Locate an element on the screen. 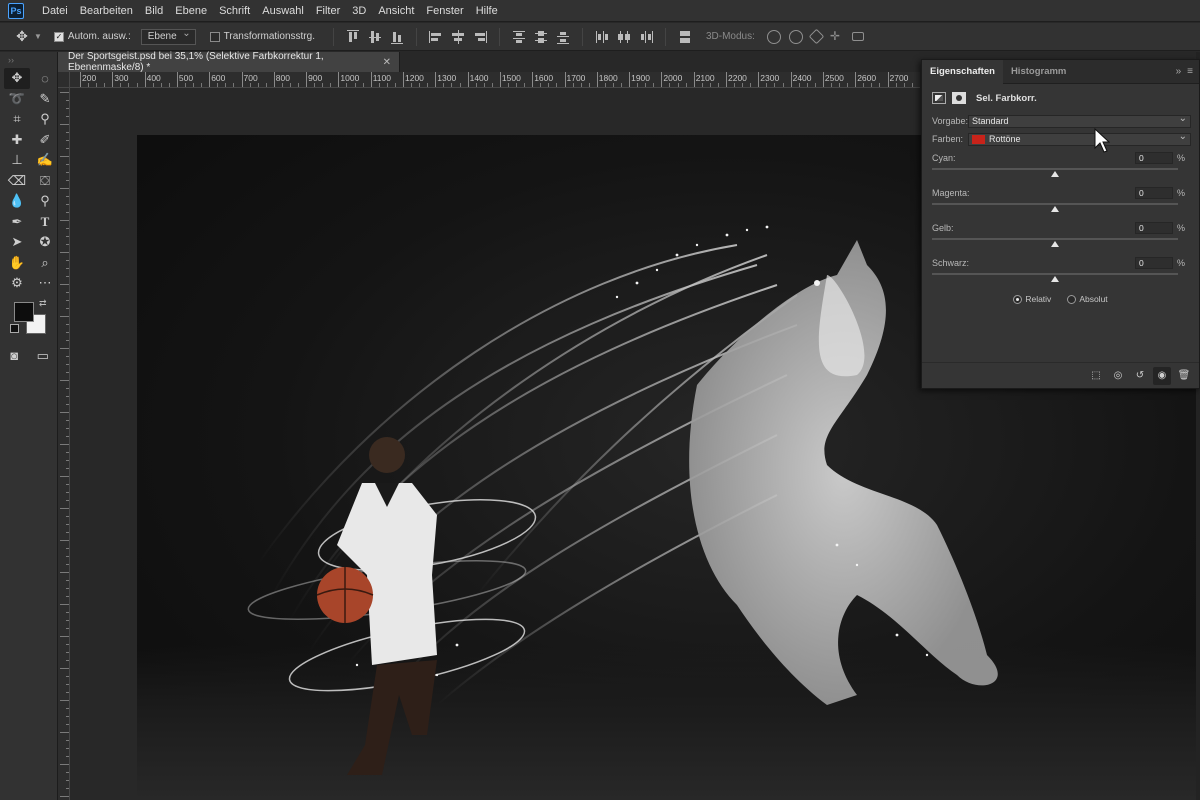 The width and height of the screenshot is (1200, 800). history-brush-tool-icon: ✍ is located at coordinates (45, 160).